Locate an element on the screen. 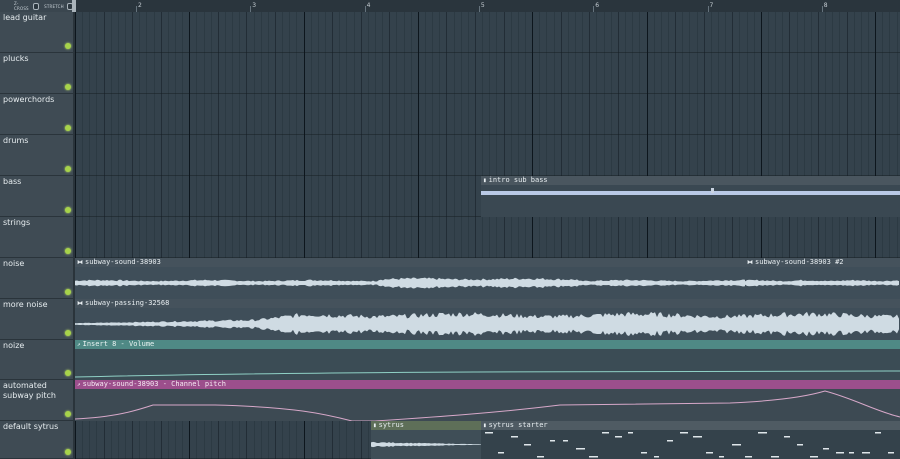 This screenshot has height=459, width=900. clip-header: ⧓ subway-sound-38903 #2 is located at coordinates (822, 262).